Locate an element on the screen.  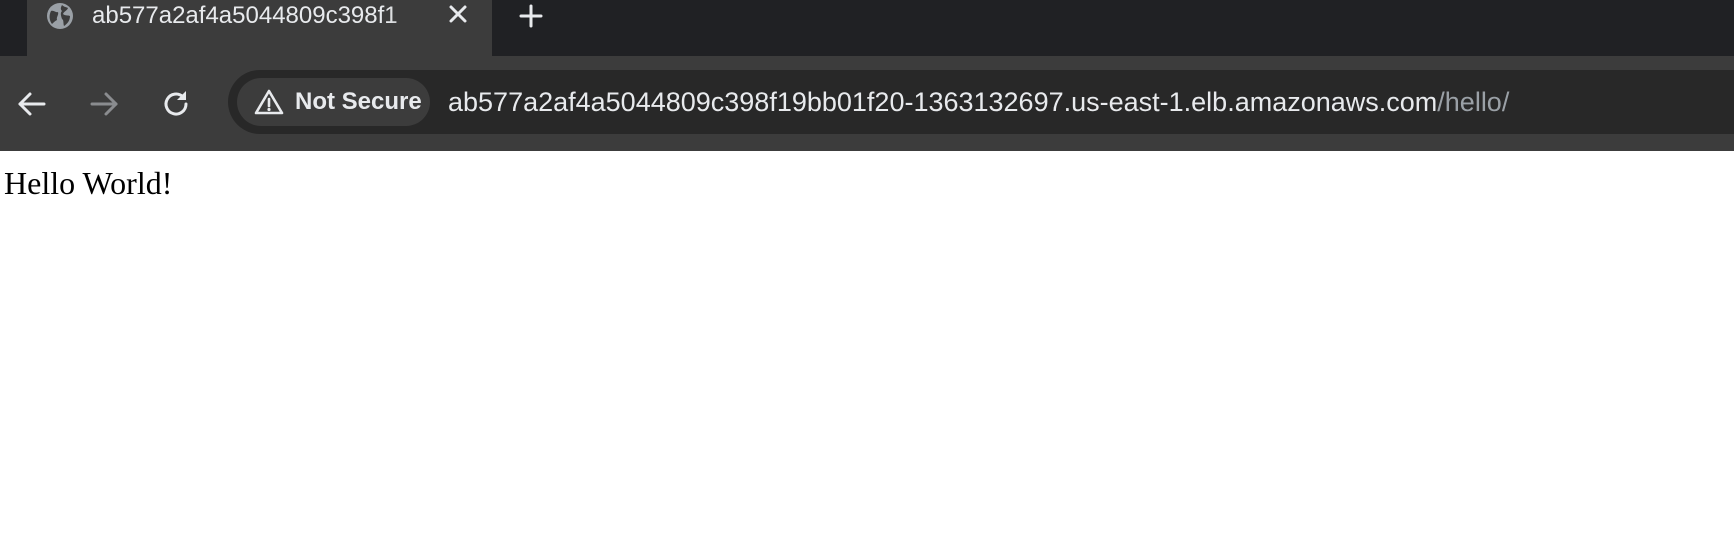
page-text: Hello World! is located at coordinates (88, 183).